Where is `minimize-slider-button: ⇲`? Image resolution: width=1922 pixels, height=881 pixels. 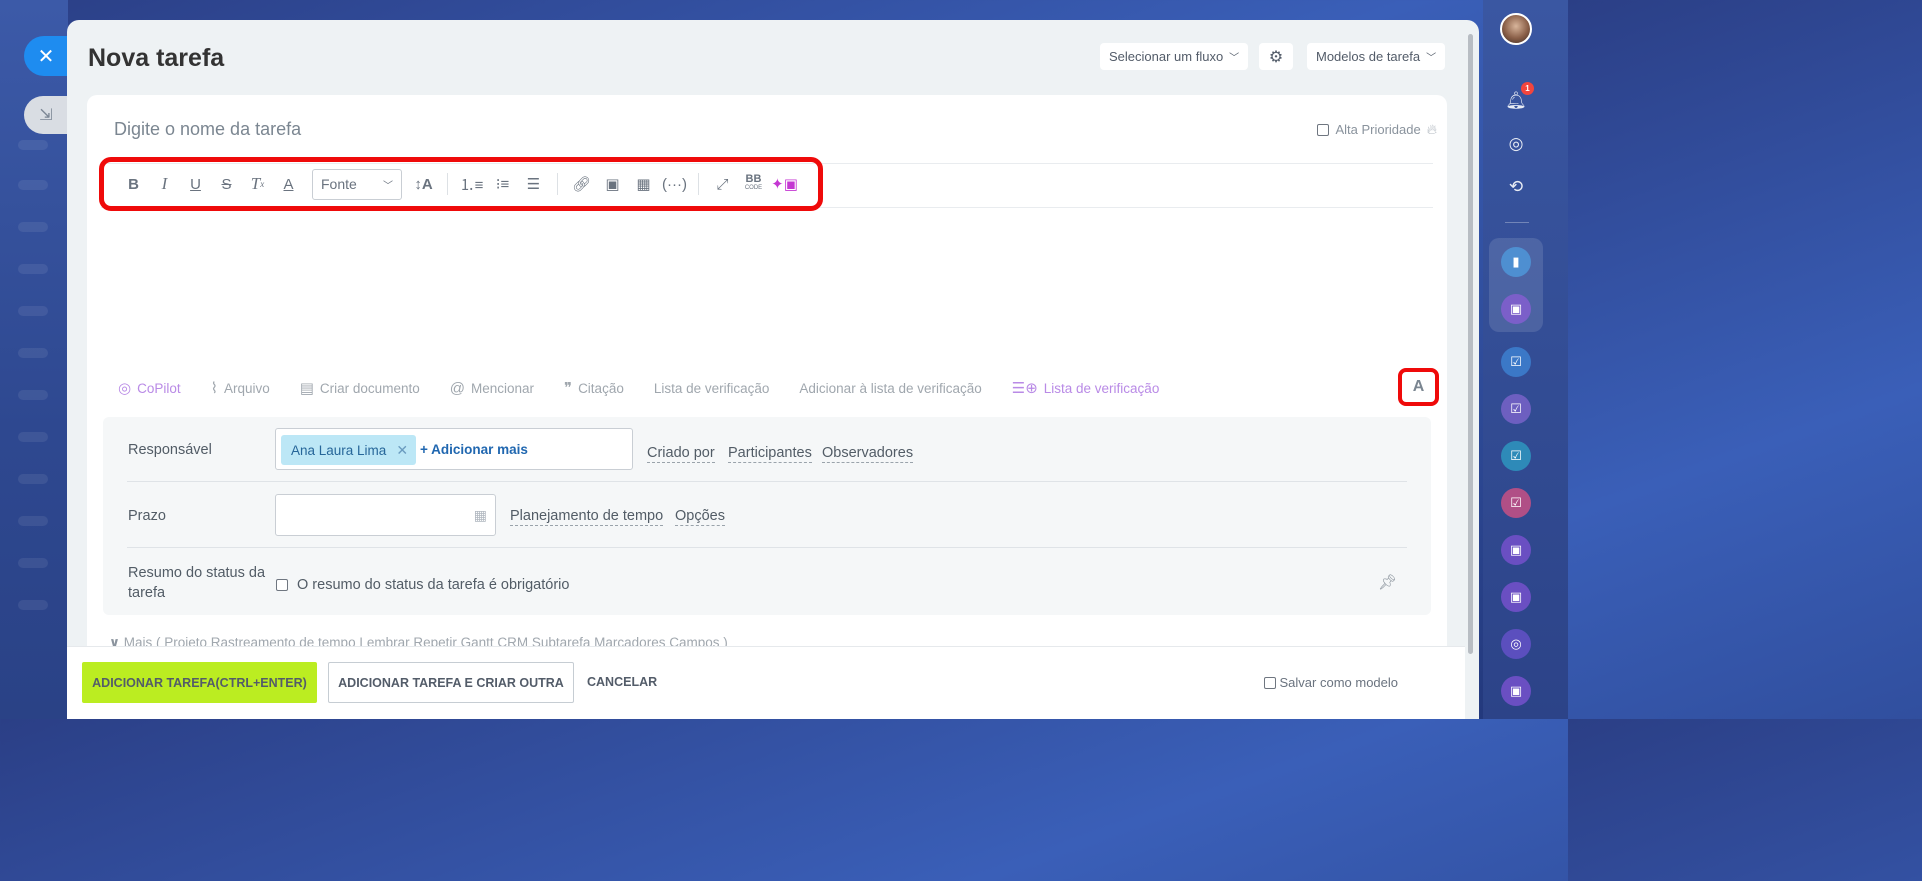 minimize-slider-button: ⇲ is located at coordinates (46, 115).